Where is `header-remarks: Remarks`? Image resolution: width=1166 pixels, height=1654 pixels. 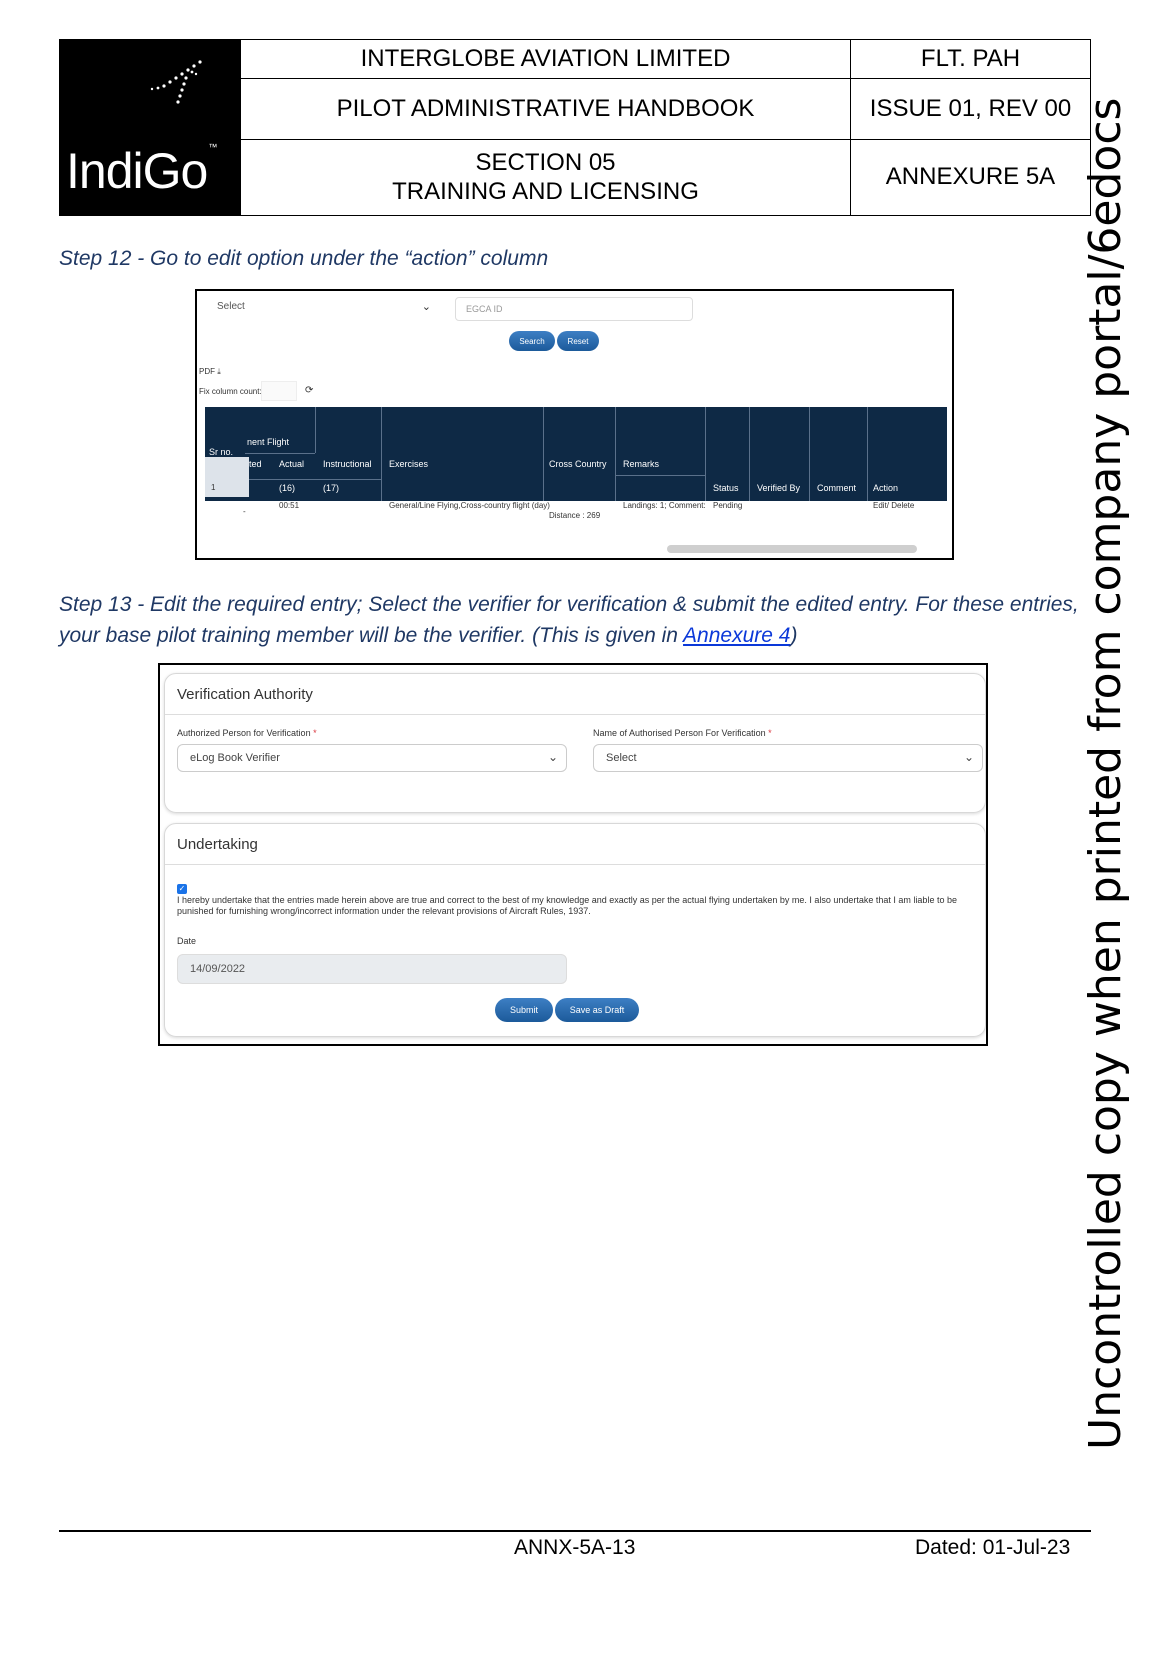 header-remarks: Remarks is located at coordinates (641, 464).